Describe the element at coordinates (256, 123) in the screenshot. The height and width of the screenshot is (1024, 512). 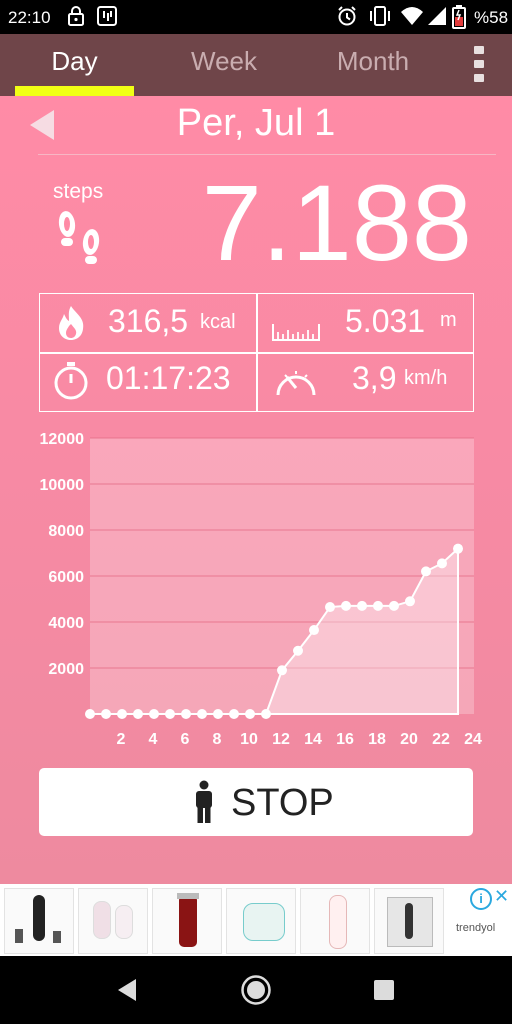
I see `date-label: Per, Jul 1` at that location.